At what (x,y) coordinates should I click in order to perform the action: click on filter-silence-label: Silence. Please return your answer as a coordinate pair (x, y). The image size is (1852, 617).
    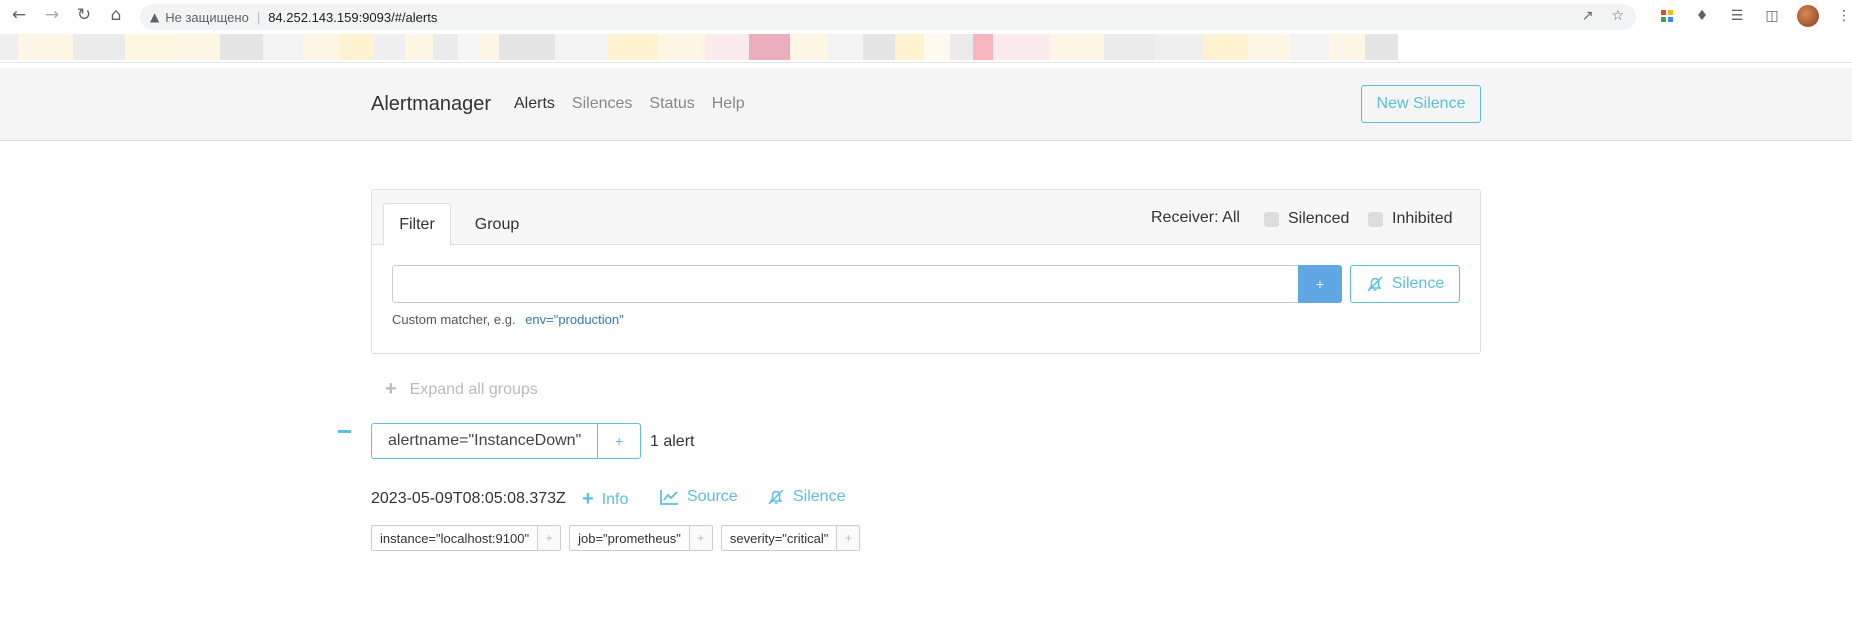
    Looking at the image, I should click on (1418, 283).